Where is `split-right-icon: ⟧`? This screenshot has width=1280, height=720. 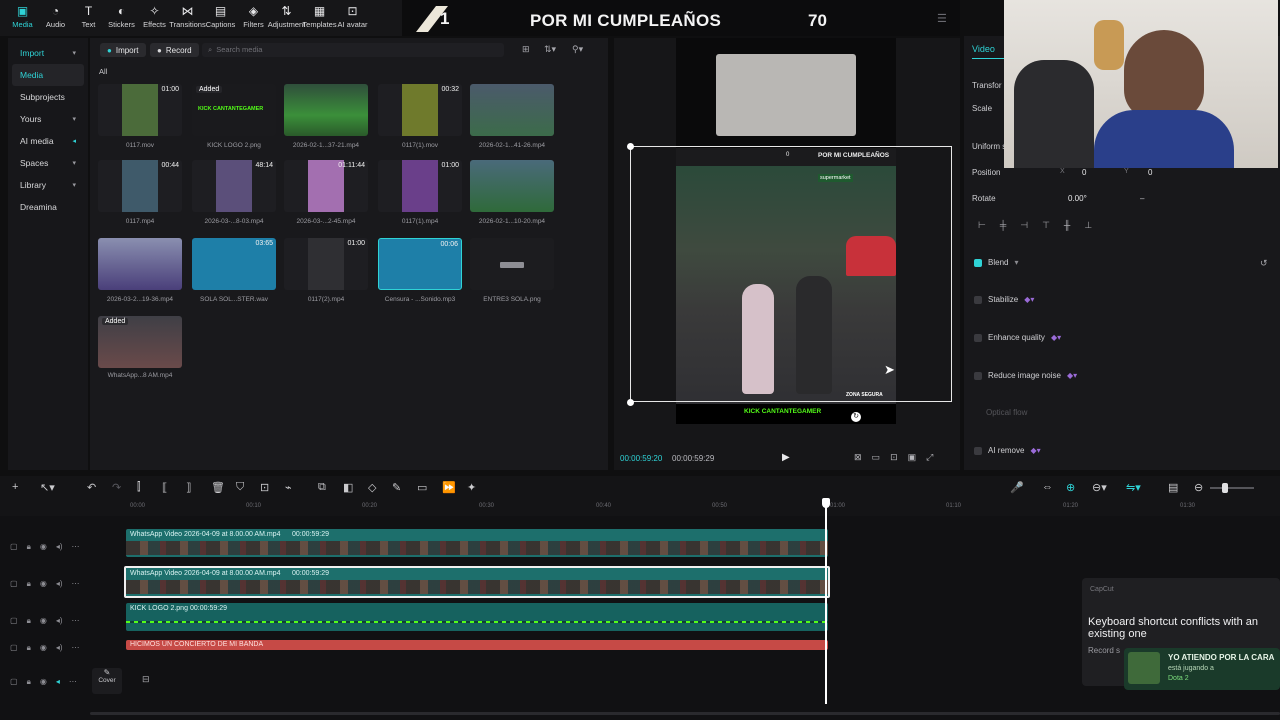
split-right-icon: ⟧ is located at coordinates (188, 487).